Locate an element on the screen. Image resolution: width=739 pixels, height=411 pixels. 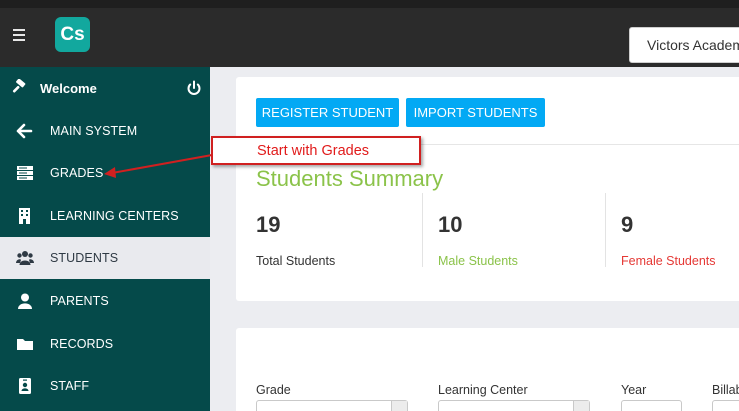
school-selector: Victors Academy is located at coordinates (684, 45).